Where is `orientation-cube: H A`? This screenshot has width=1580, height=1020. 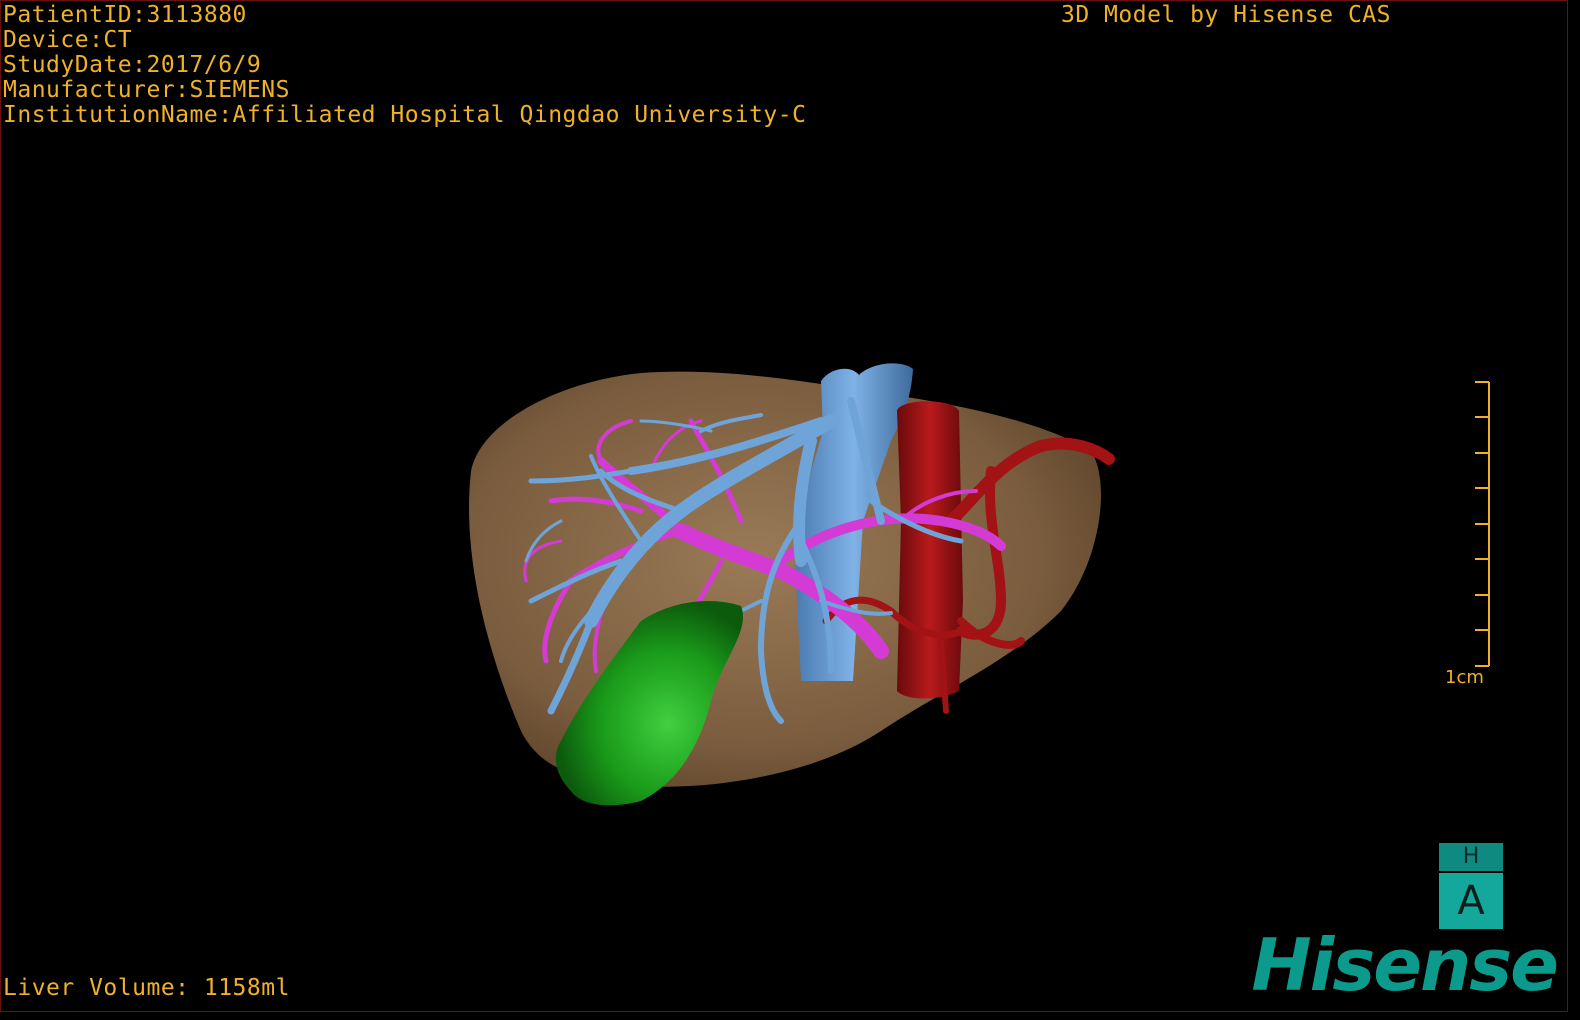 orientation-cube: H A is located at coordinates (1471, 886).